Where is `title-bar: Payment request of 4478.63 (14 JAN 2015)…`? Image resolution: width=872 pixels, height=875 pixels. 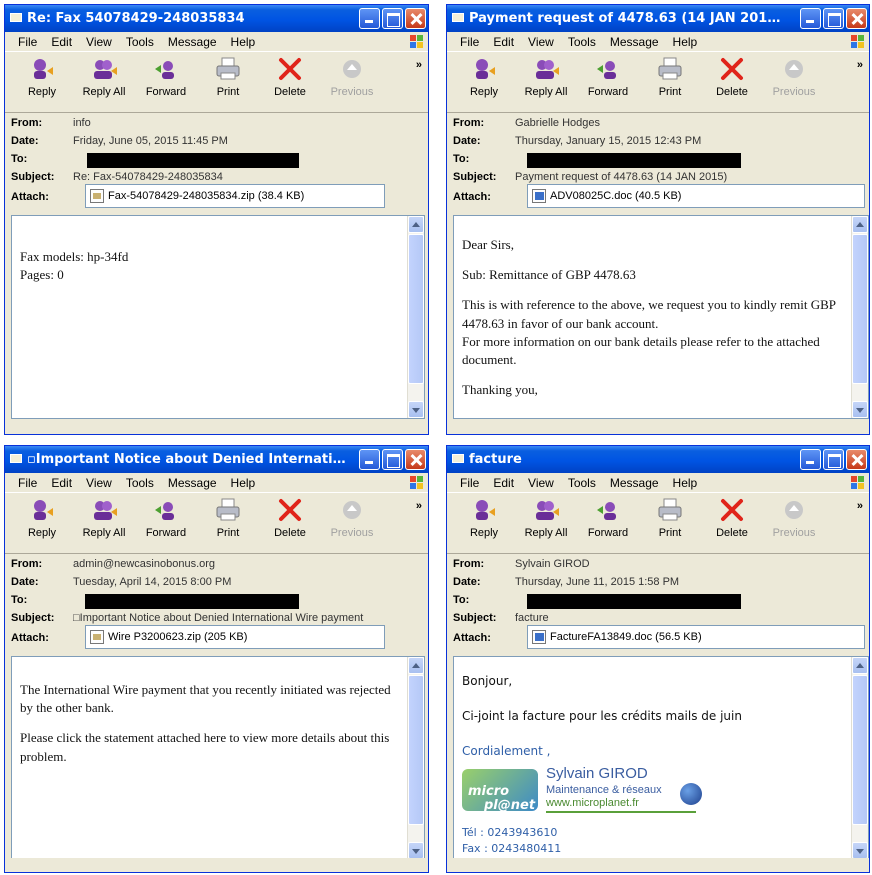
title-bar: Payment request of 4478.63 (14 JAN 2015)… is located at coordinates (658, 18).